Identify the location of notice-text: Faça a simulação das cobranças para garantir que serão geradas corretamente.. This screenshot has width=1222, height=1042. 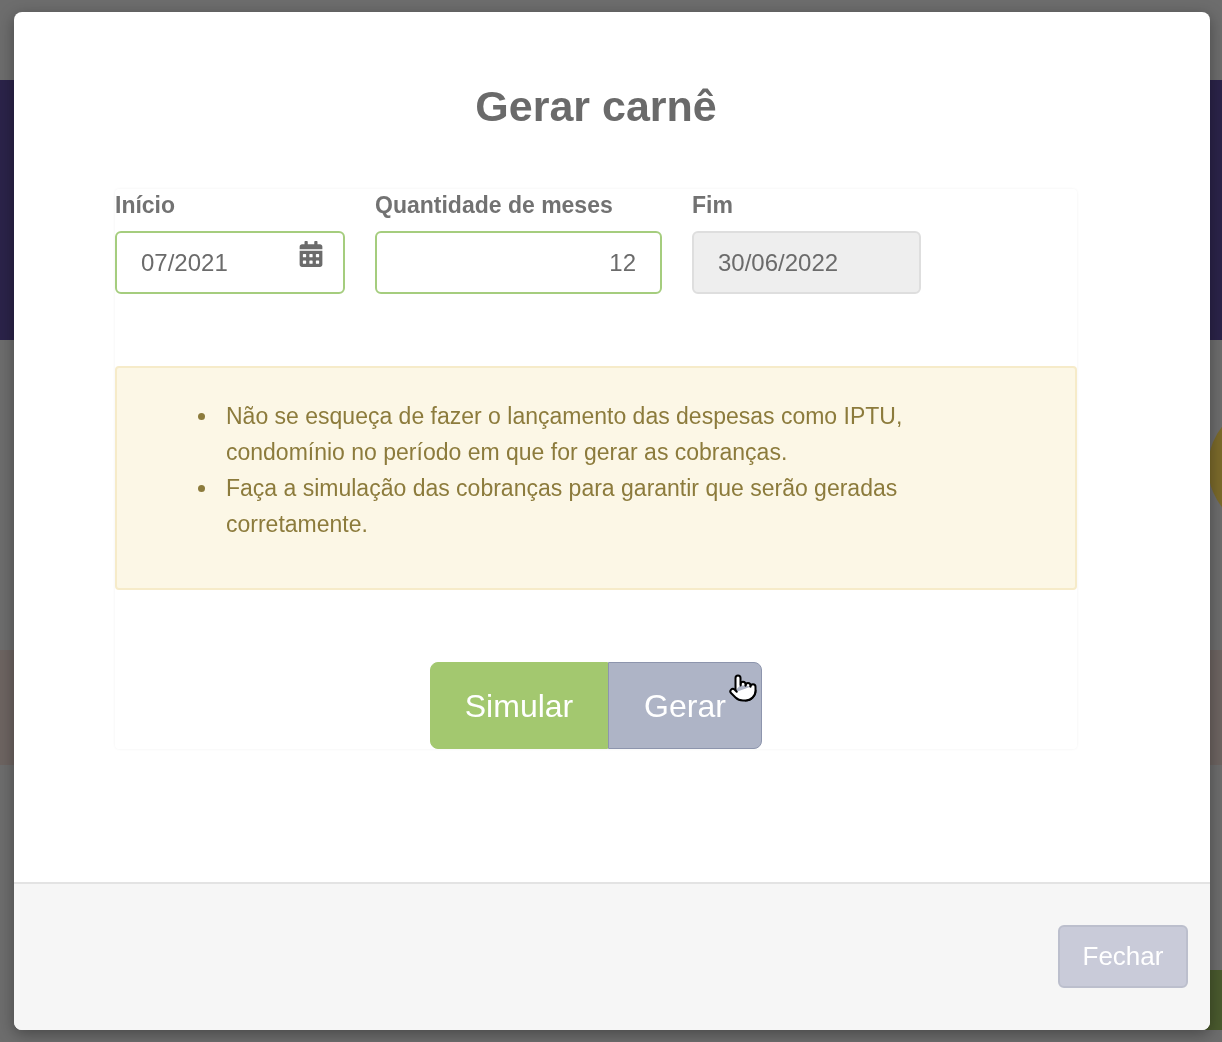
(562, 506).